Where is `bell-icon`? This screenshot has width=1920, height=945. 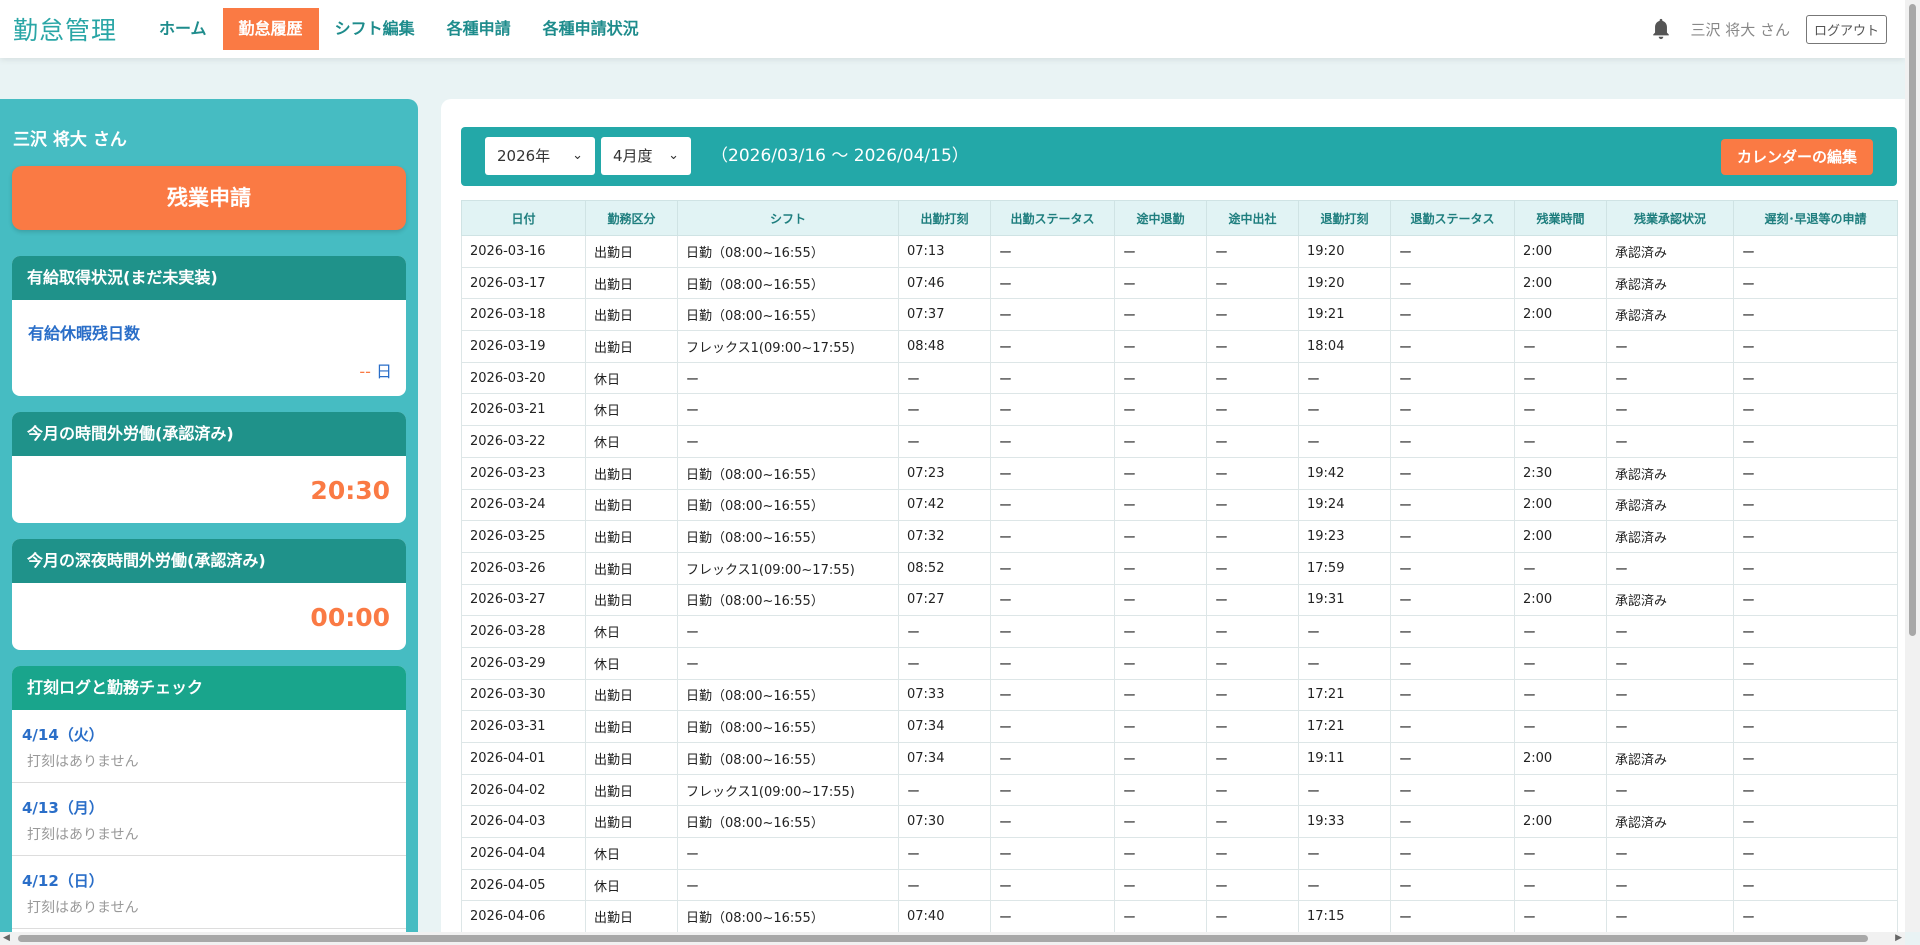
bell-icon is located at coordinates (1661, 29).